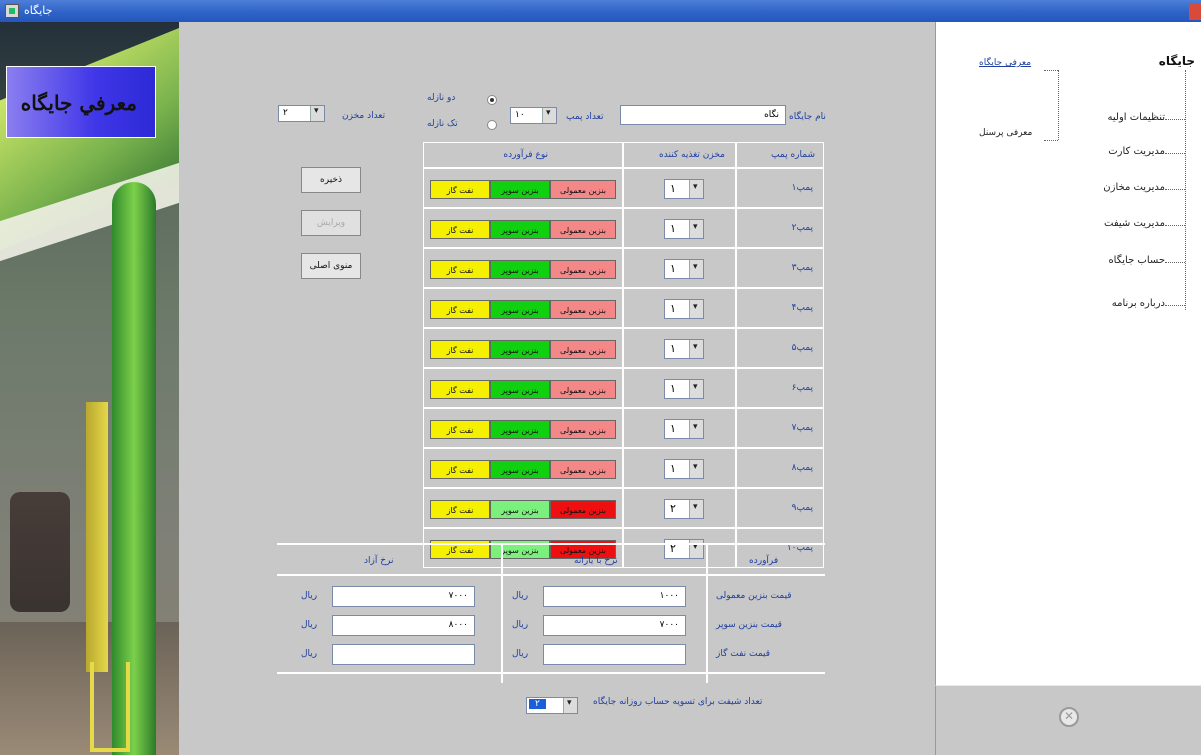 The height and width of the screenshot is (755, 1201). Describe the element at coordinates (600, 11) in the screenshot. I see `title-bar: جايگاه` at that location.